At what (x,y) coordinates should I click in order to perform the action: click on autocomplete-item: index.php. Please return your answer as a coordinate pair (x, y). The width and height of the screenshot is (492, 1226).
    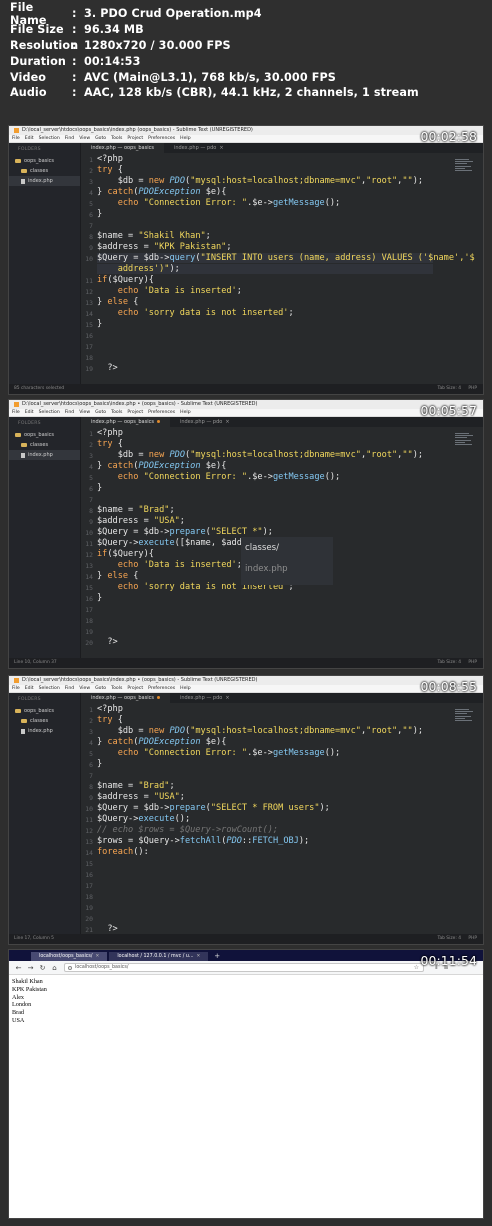
    Looking at the image, I should click on (287, 571).